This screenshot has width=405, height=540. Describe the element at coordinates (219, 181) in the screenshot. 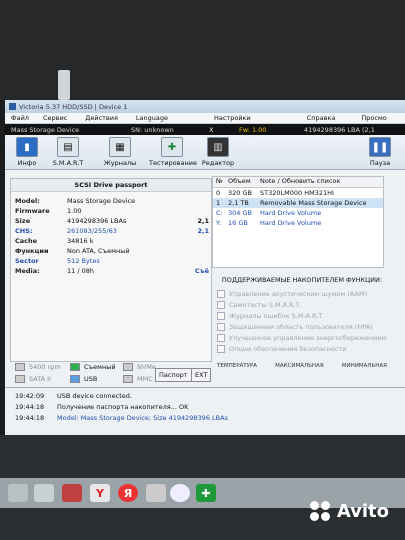

I see `col-number: №` at that location.